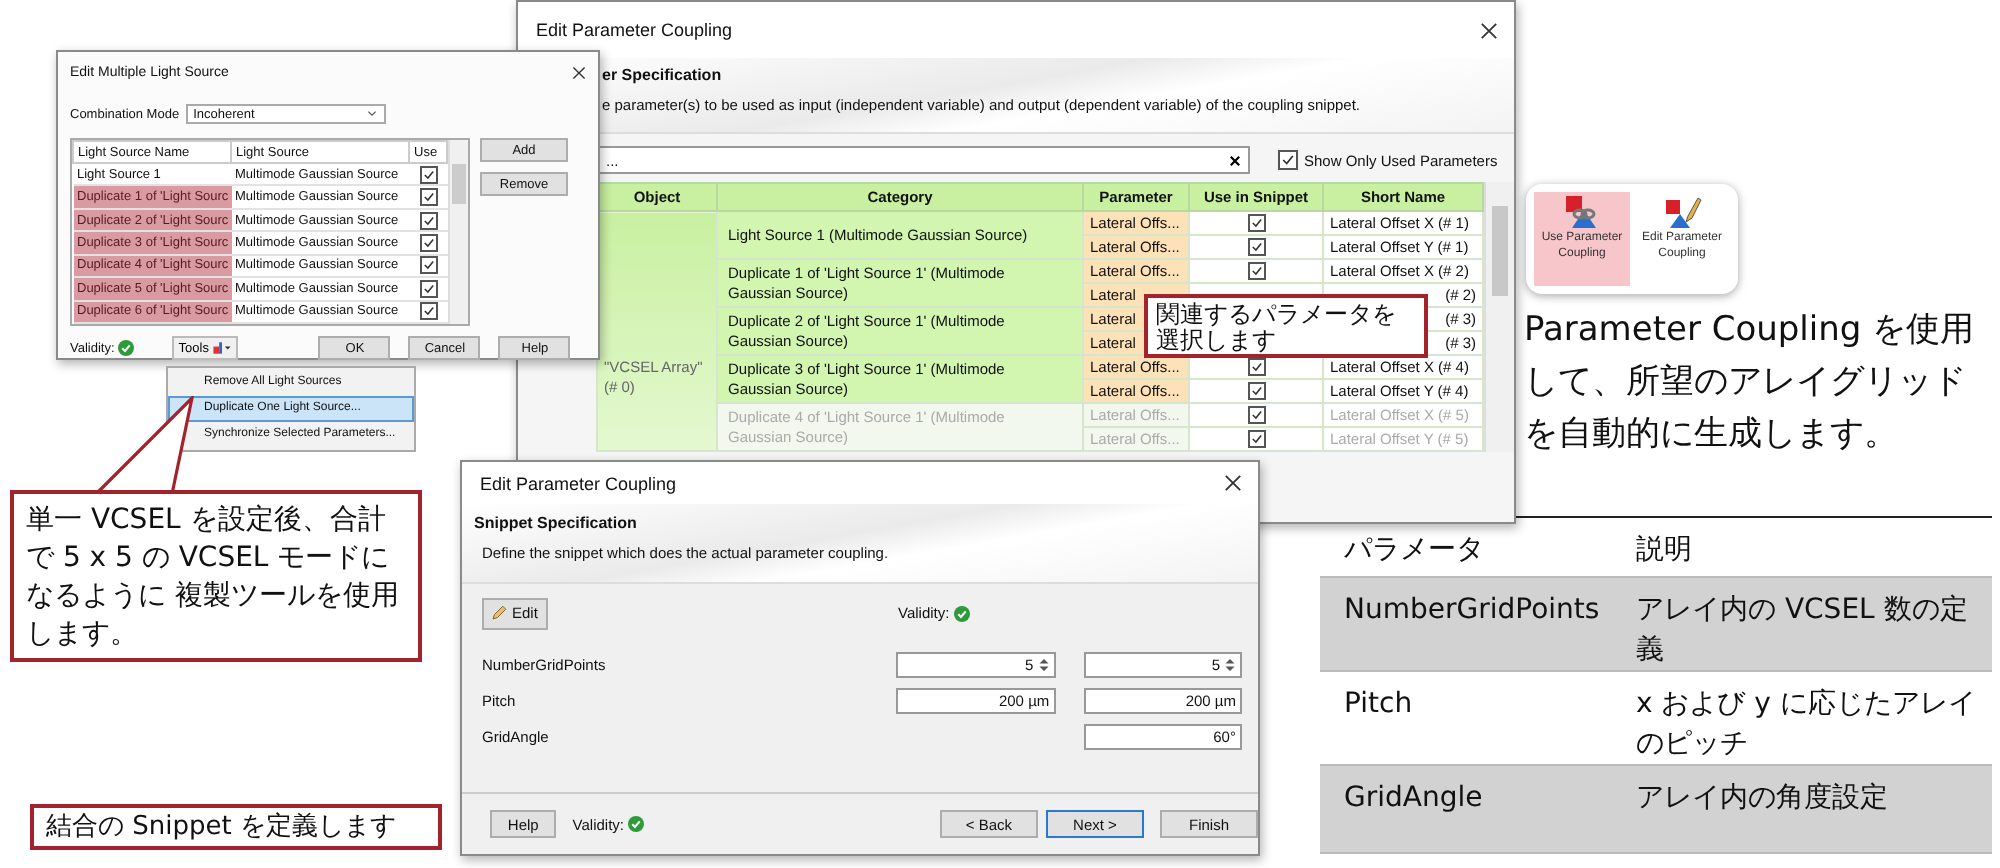  I want to click on chain-pencil-icon, so click(1682, 212).